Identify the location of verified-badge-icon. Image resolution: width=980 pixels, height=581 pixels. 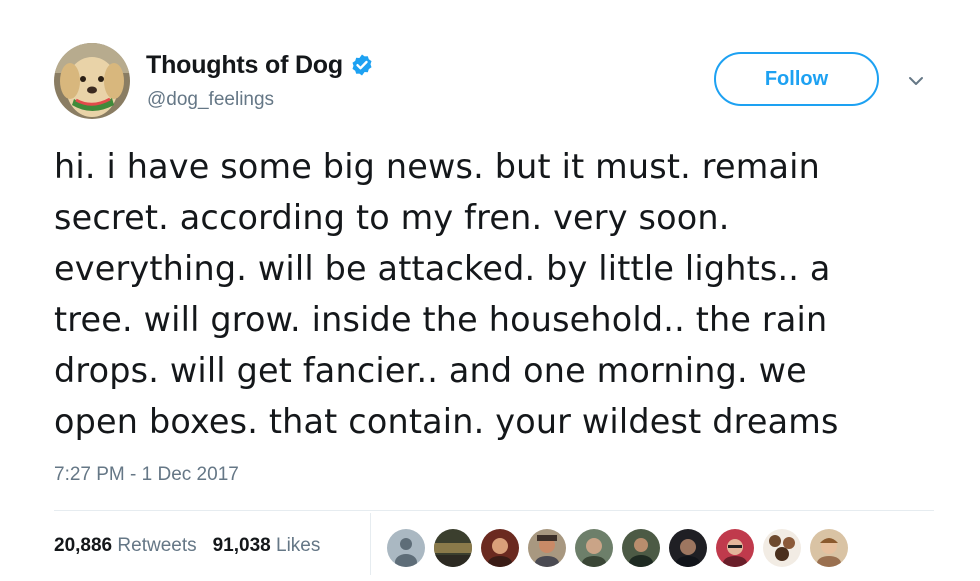
(362, 65).